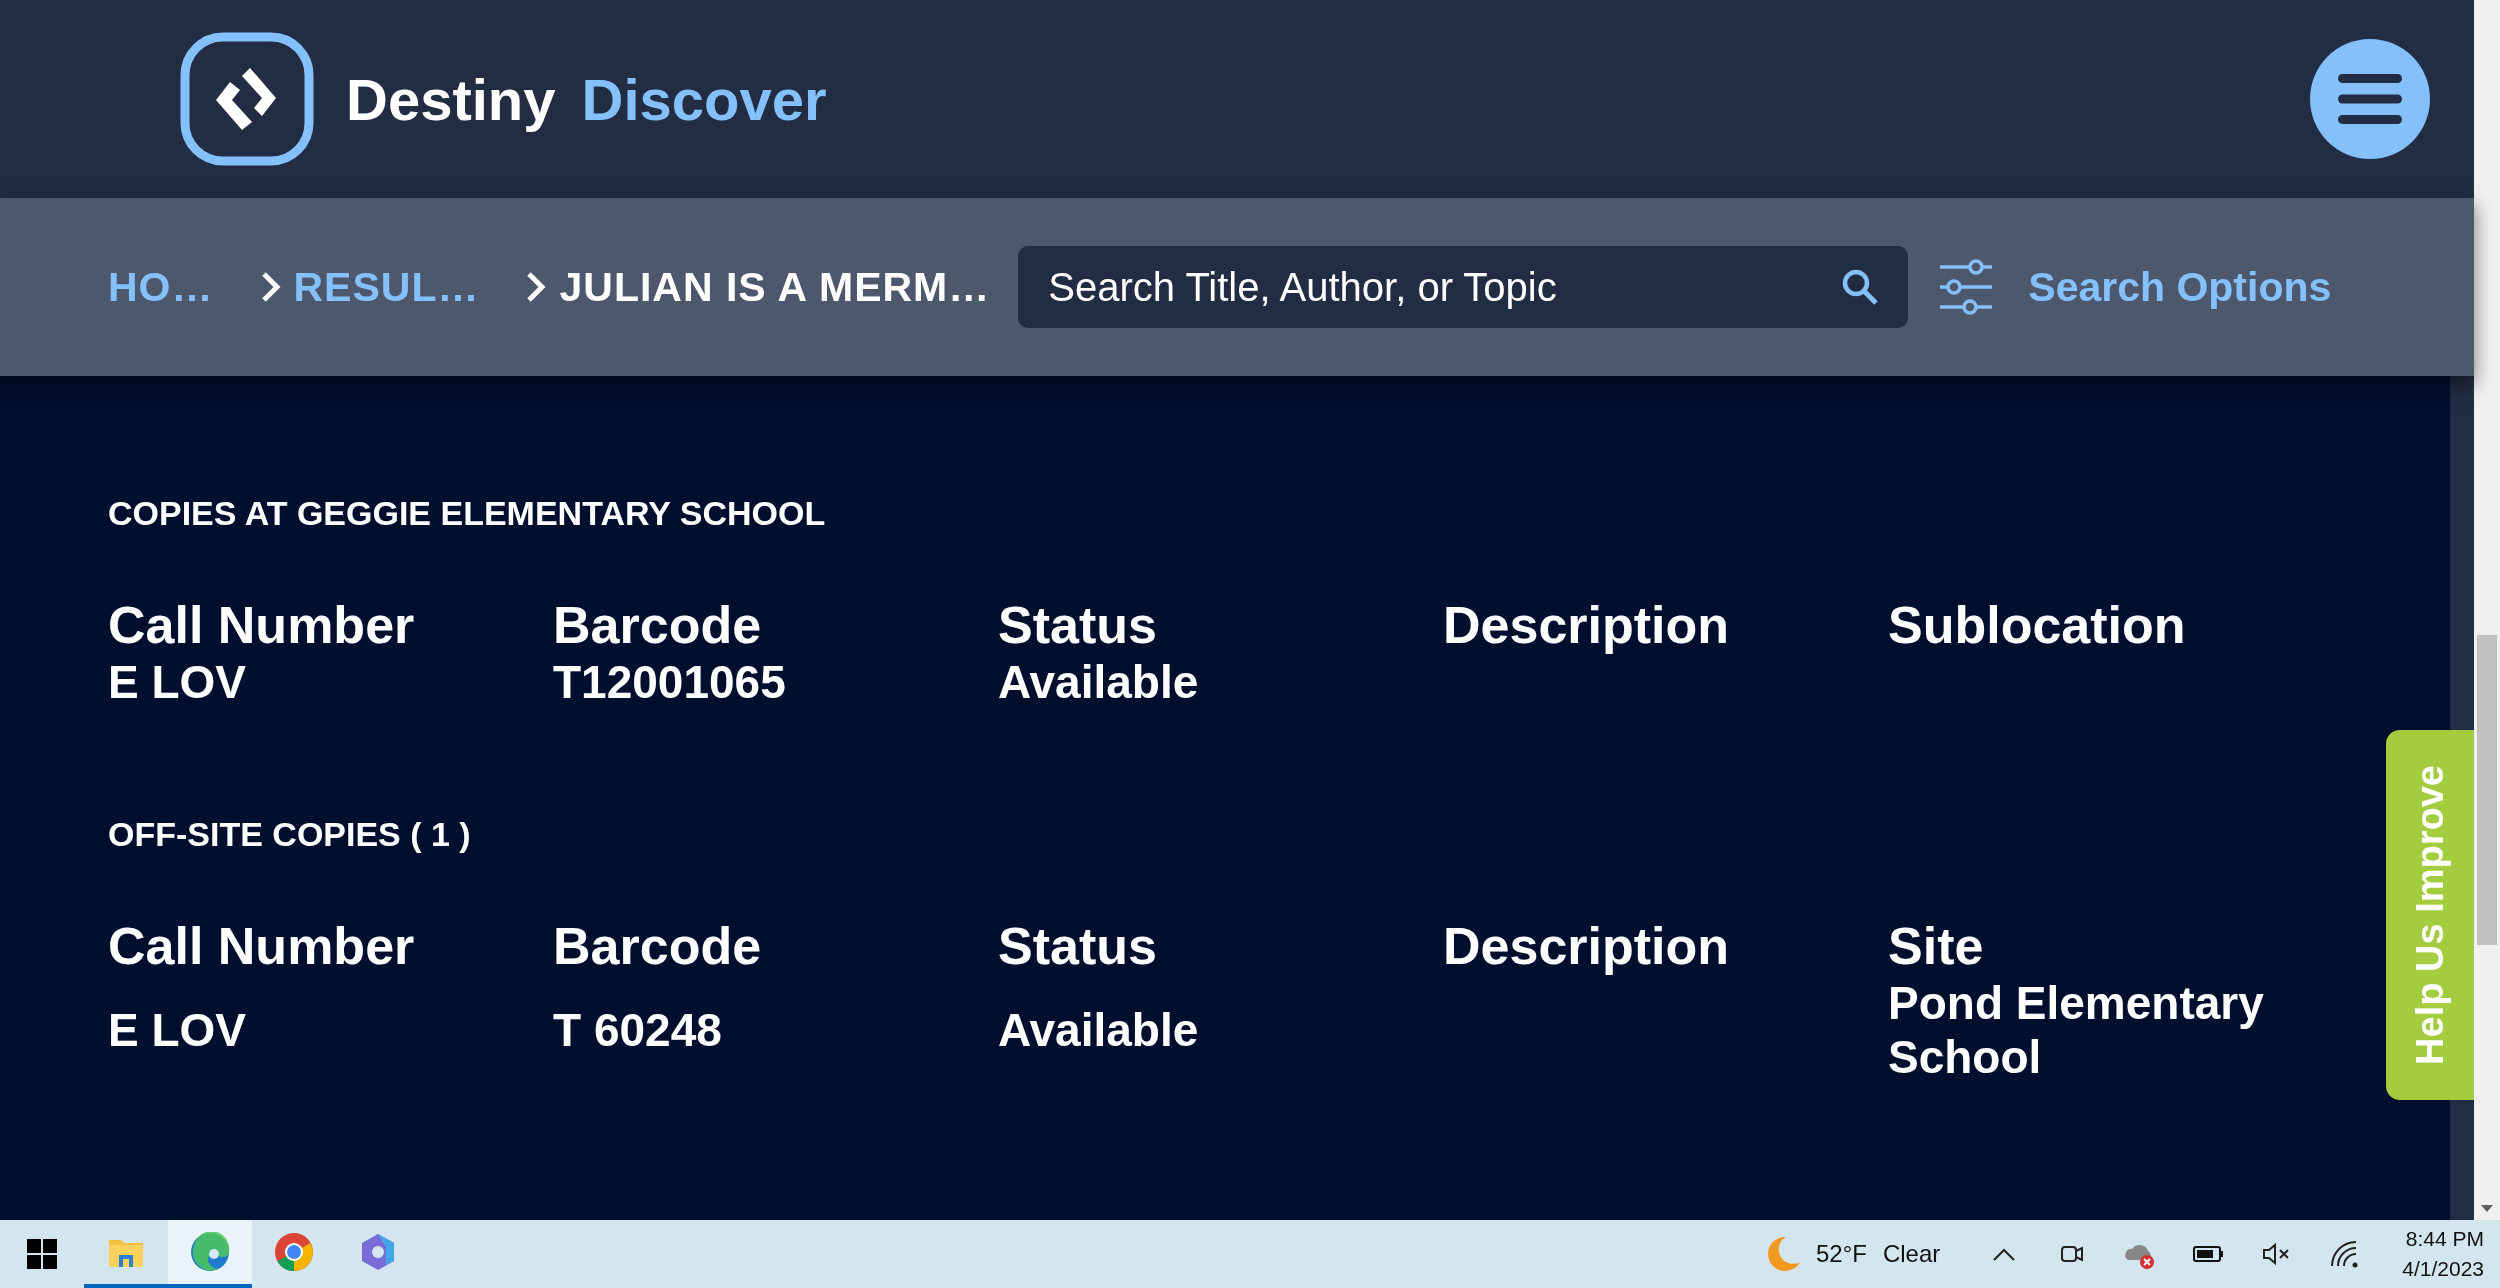 The width and height of the screenshot is (2500, 1288). What do you see at coordinates (2037, 625) in the screenshot?
I see `column-header: Sublocation` at bounding box center [2037, 625].